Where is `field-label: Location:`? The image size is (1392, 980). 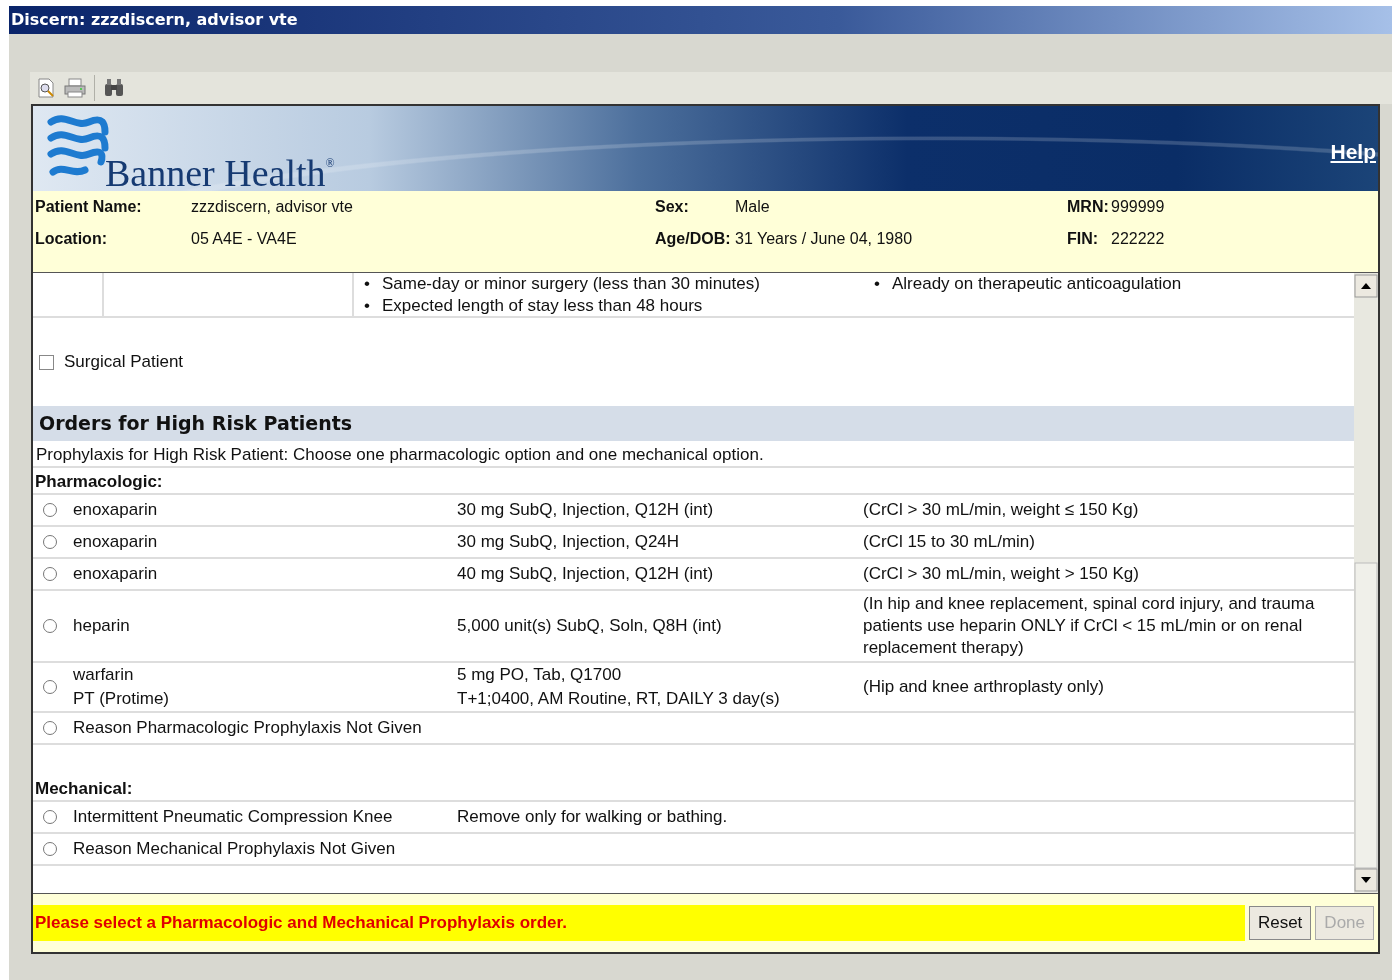
field-label: Location: is located at coordinates (71, 239).